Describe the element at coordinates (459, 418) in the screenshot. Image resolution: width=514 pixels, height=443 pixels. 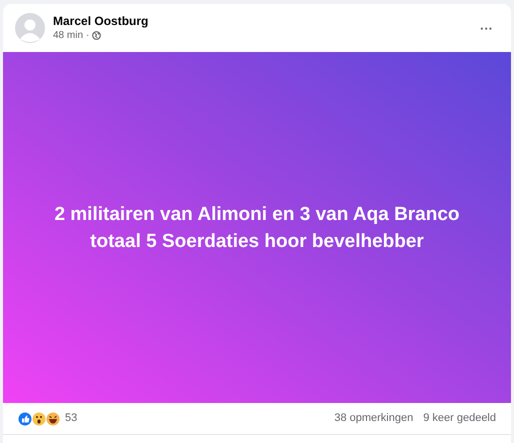
I see `shares-count: 9 keer gedeeld` at that location.